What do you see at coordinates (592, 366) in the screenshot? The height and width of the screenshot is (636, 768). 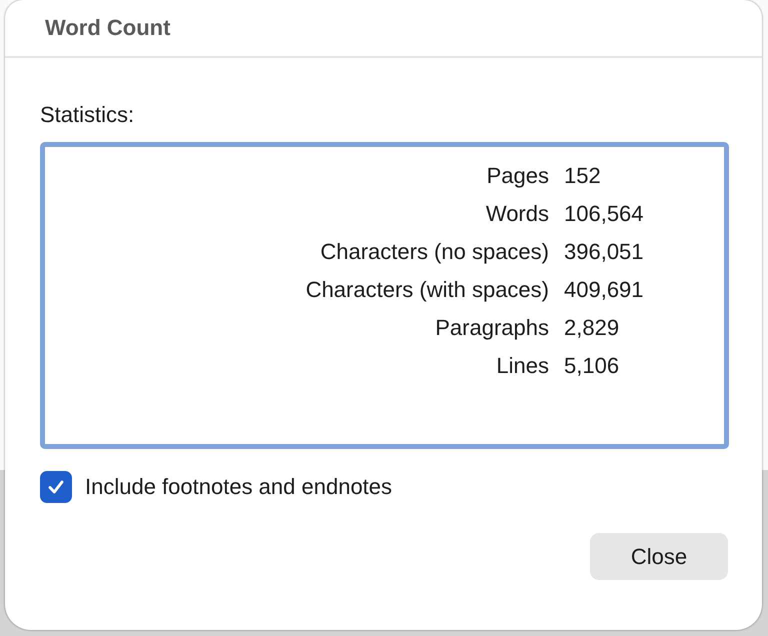 I see `stat-value: 5,106` at bounding box center [592, 366].